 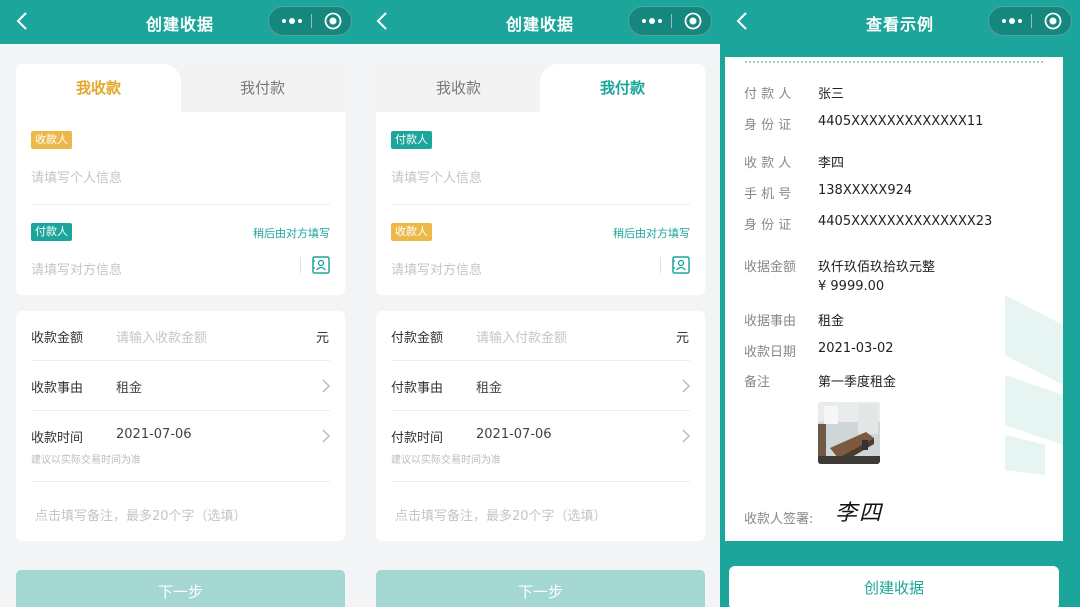 I want to click on amount-label: 收据金额, so click(x=770, y=267).